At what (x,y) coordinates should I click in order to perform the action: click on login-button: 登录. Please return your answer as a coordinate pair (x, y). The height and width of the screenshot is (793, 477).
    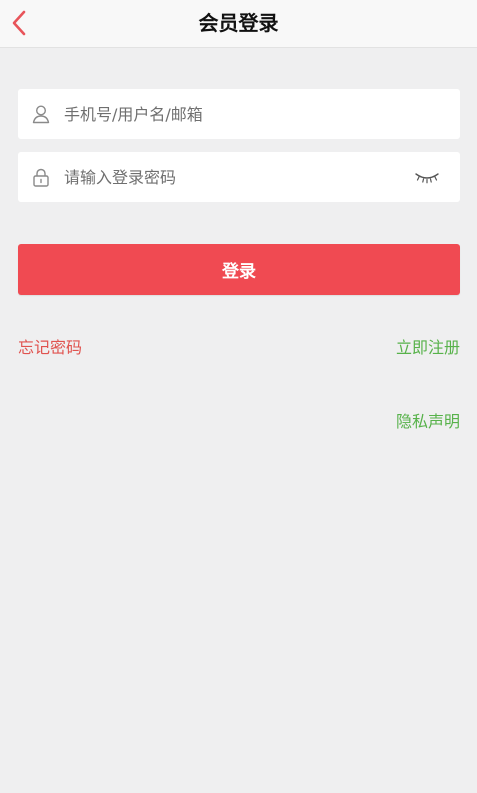
    Looking at the image, I should click on (239, 269).